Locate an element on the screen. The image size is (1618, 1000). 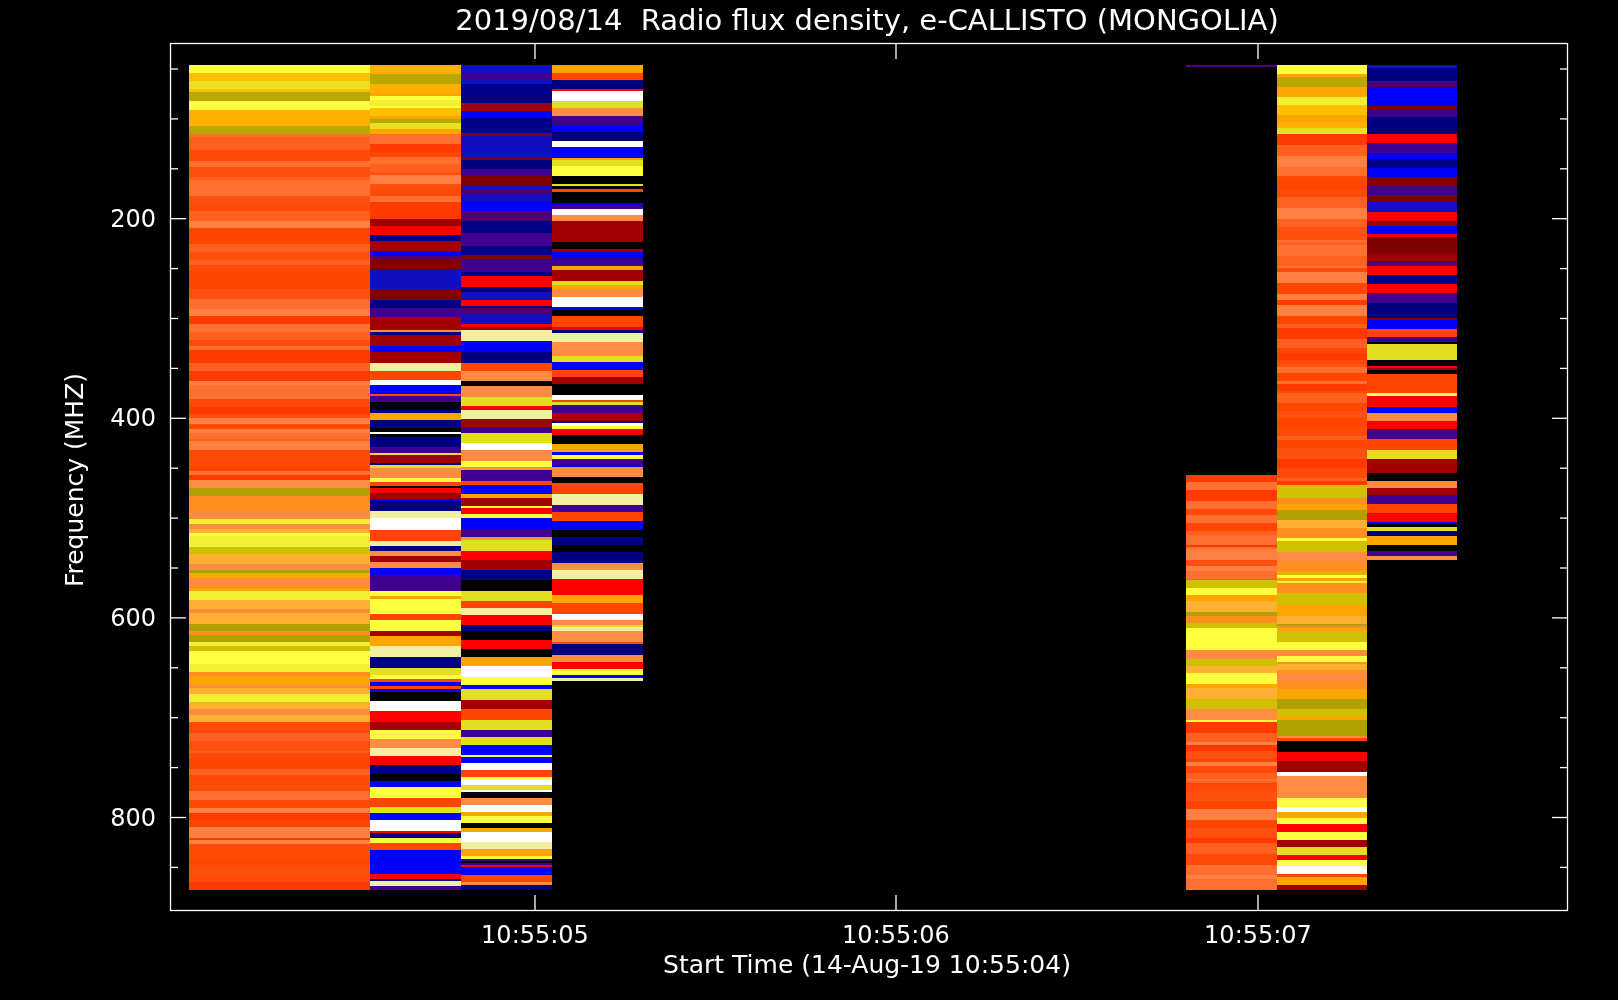
tick-label: 600 is located at coordinates (133, 618).